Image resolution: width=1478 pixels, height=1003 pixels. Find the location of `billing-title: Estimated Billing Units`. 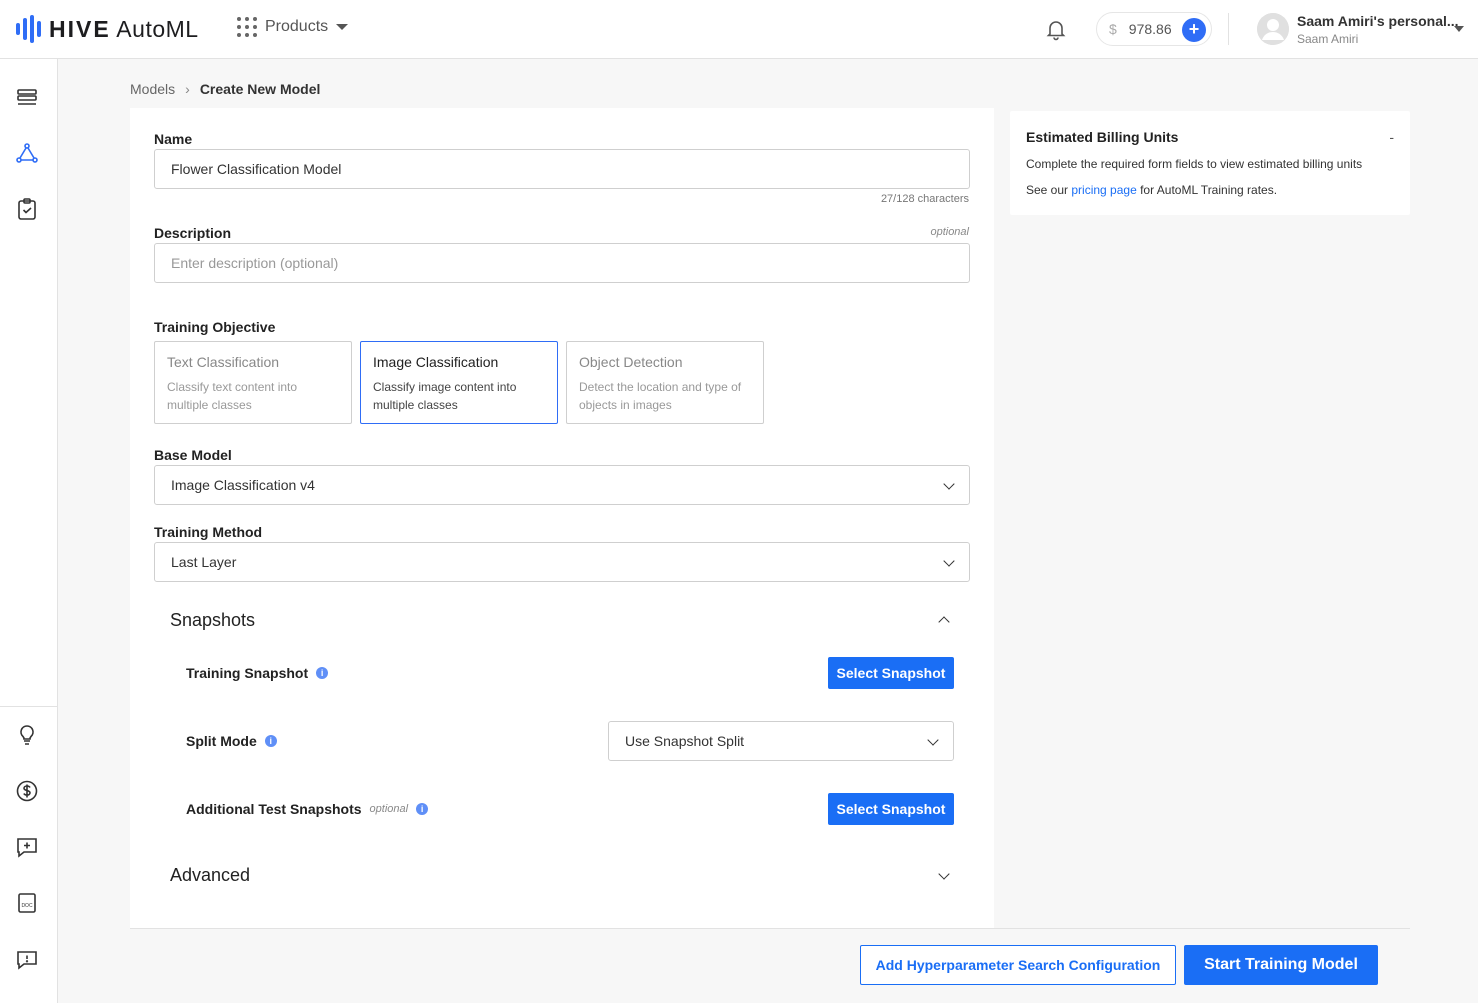

billing-title: Estimated Billing Units is located at coordinates (1102, 137).